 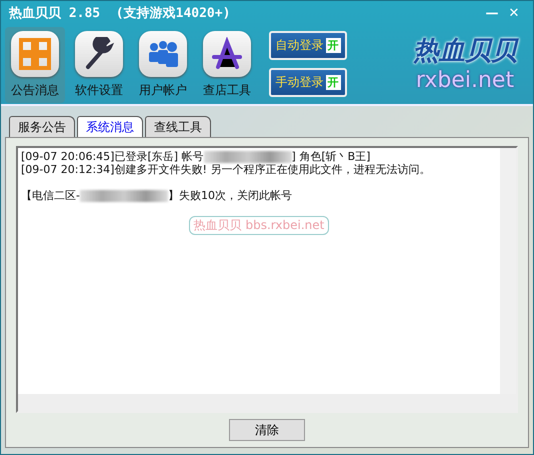 I want to click on toolbar-item: 用户帐户, so click(x=163, y=65).